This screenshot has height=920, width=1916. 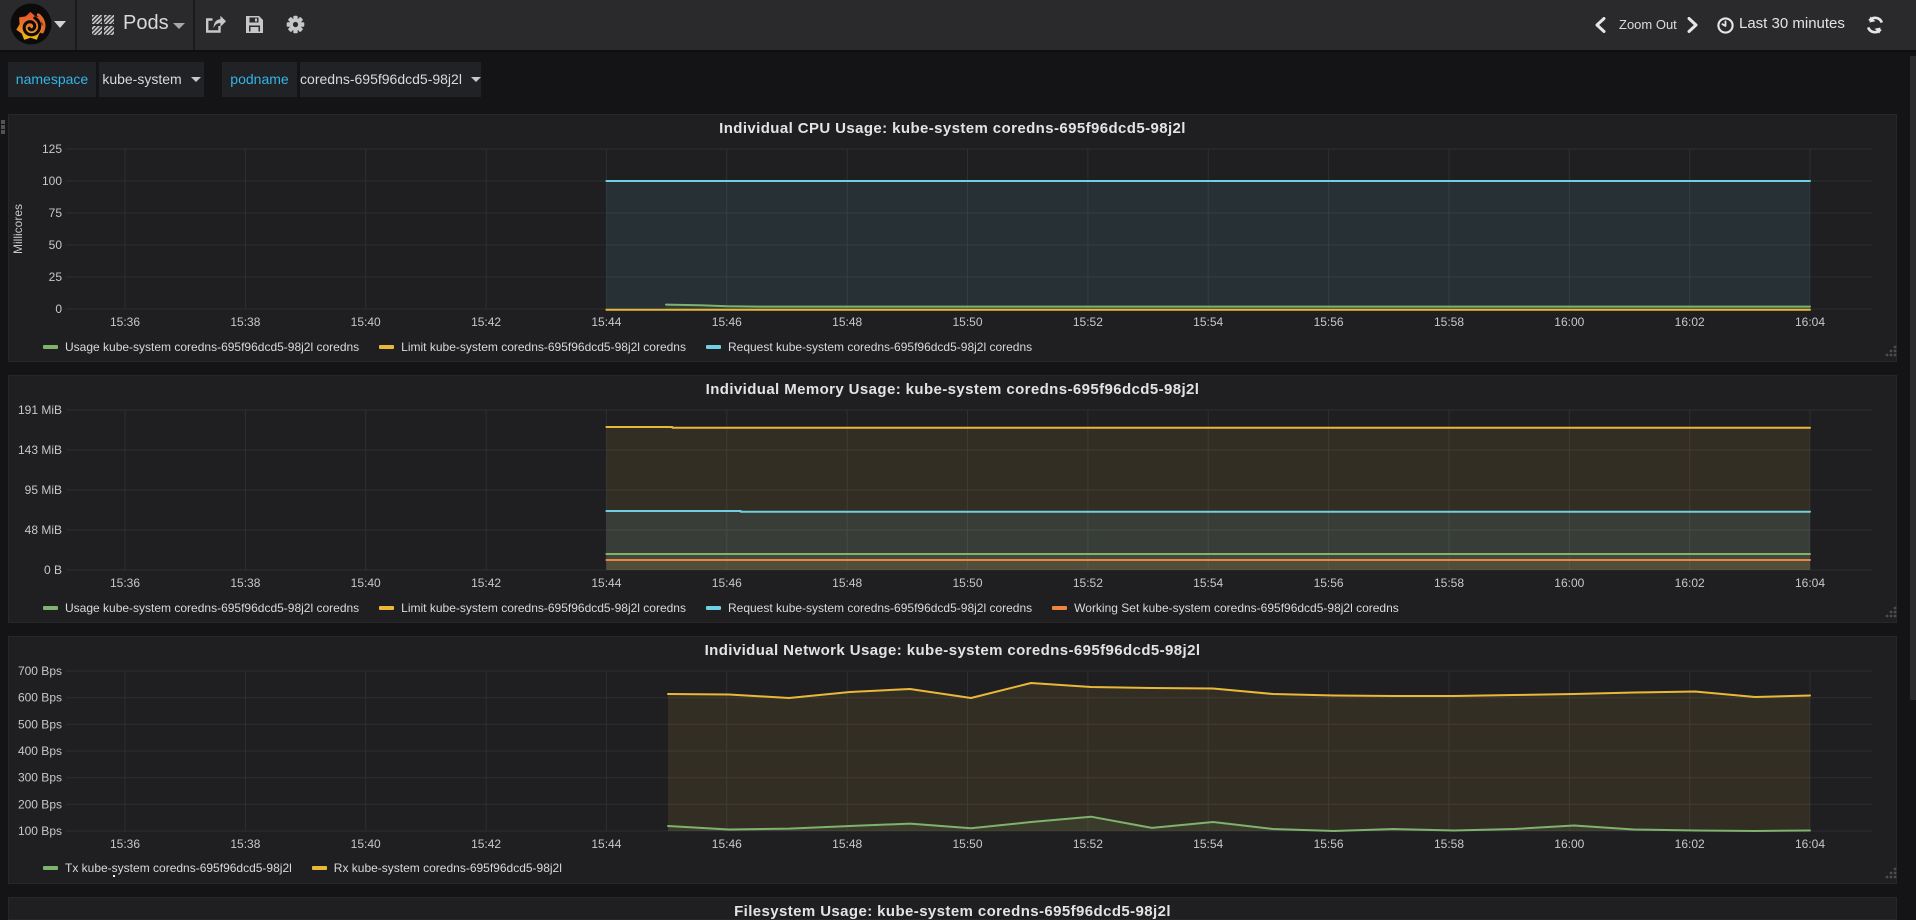 I want to click on svg-text: 300 Bps, so click(x=40, y=778).